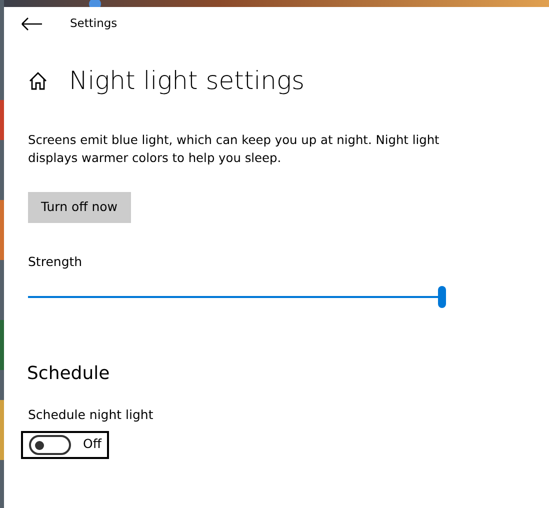 This screenshot has height=508, width=549. What do you see at coordinates (234, 149) in the screenshot?
I see `description-text: Screens emit blue light, which can keep you up at night. Night light displays warmer colors to help you sleep.` at bounding box center [234, 149].